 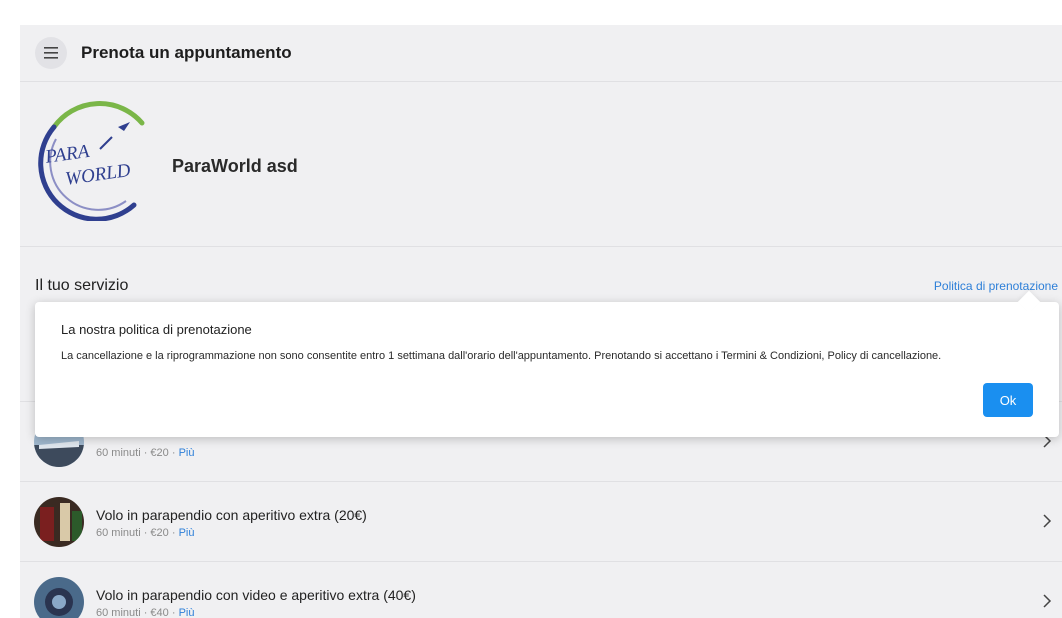 I want to click on page-title: Prenota un appuntamento, so click(x=186, y=52).